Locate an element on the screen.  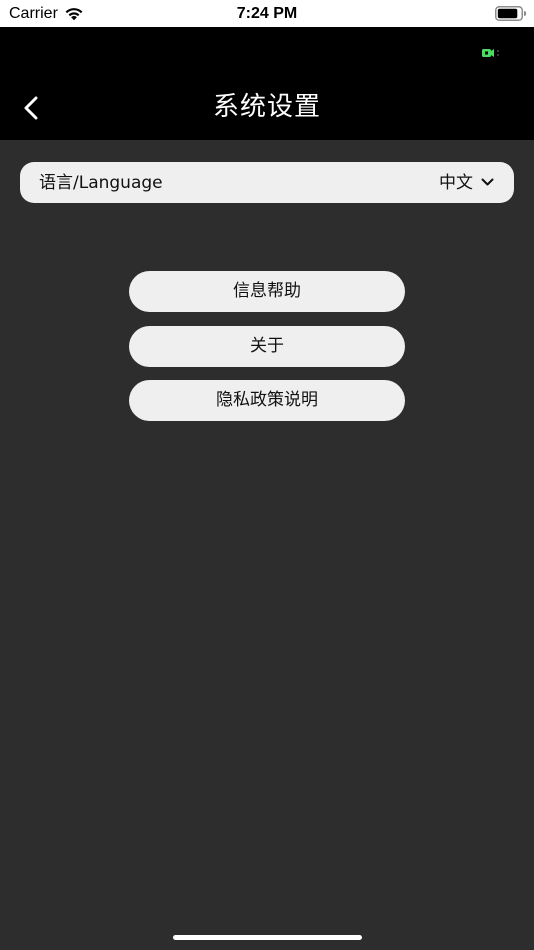
status-bar: Carrier 7:24 PM is located at coordinates (267, 13).